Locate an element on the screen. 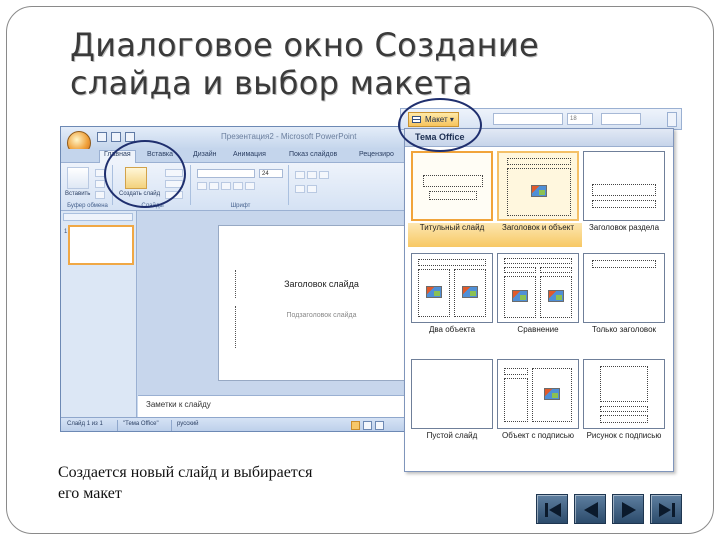 This screenshot has width=720, height=540. align-center-icon is located at coordinates (312, 189).